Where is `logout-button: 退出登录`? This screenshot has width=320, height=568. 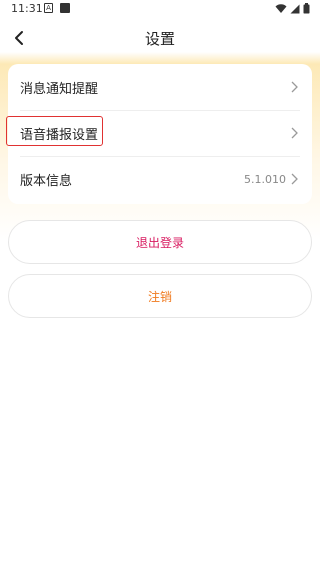
logout-button: 退出登录 is located at coordinates (160, 242).